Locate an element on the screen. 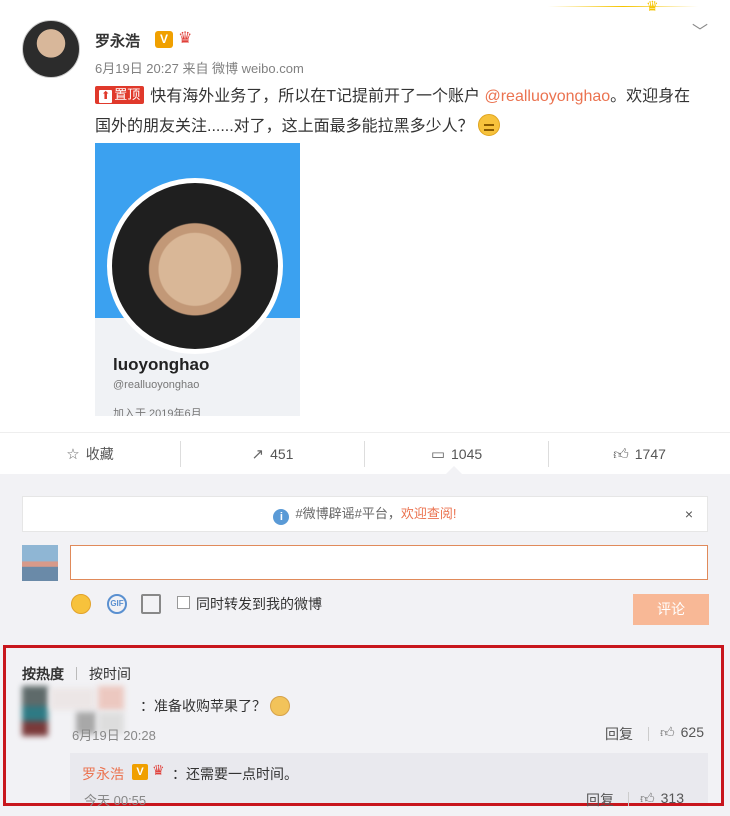  repost-button: ↗ 451 is located at coordinates (272, 454).